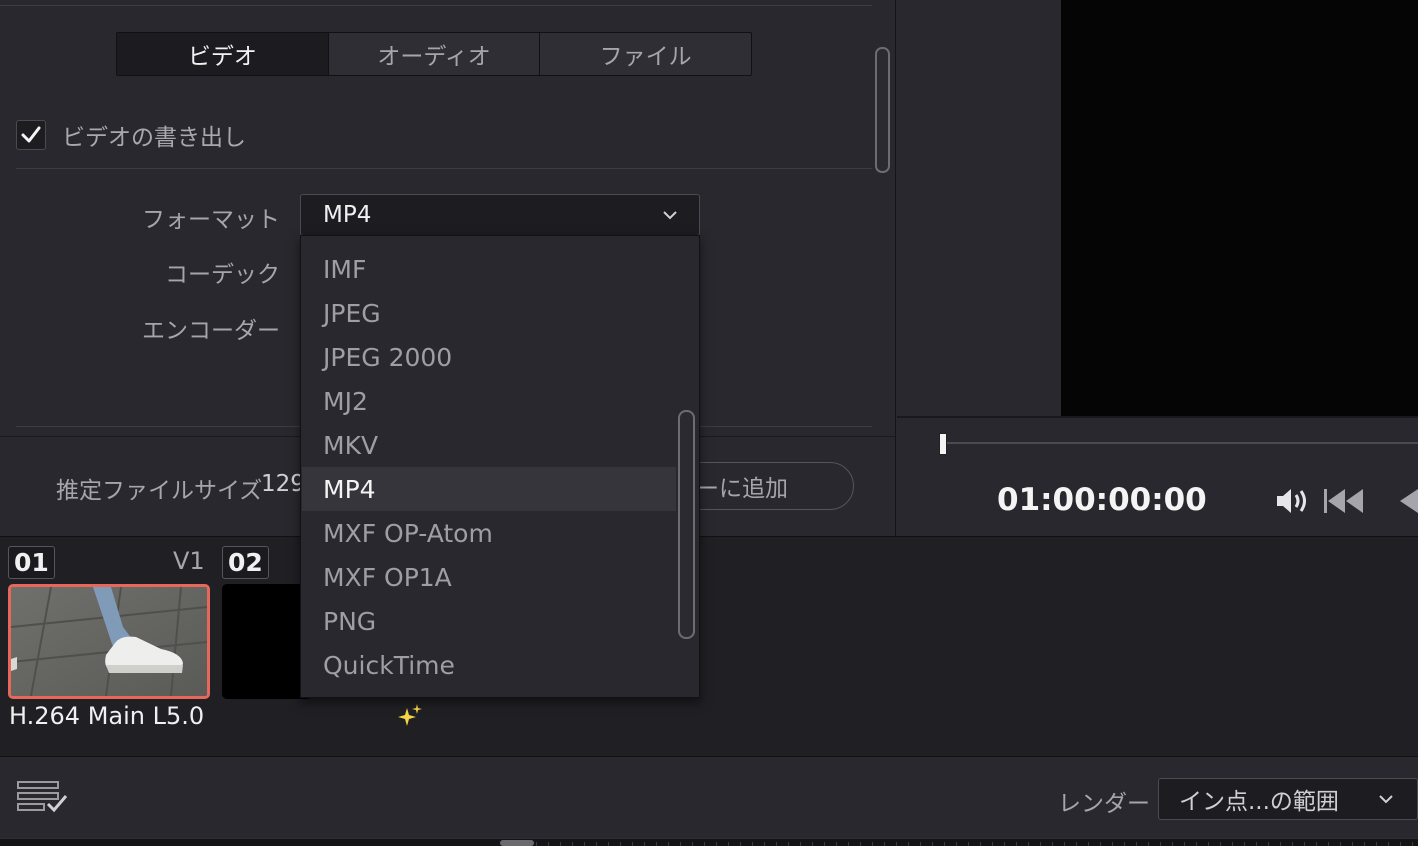  I want to click on format-select-value: MP4, so click(347, 215).